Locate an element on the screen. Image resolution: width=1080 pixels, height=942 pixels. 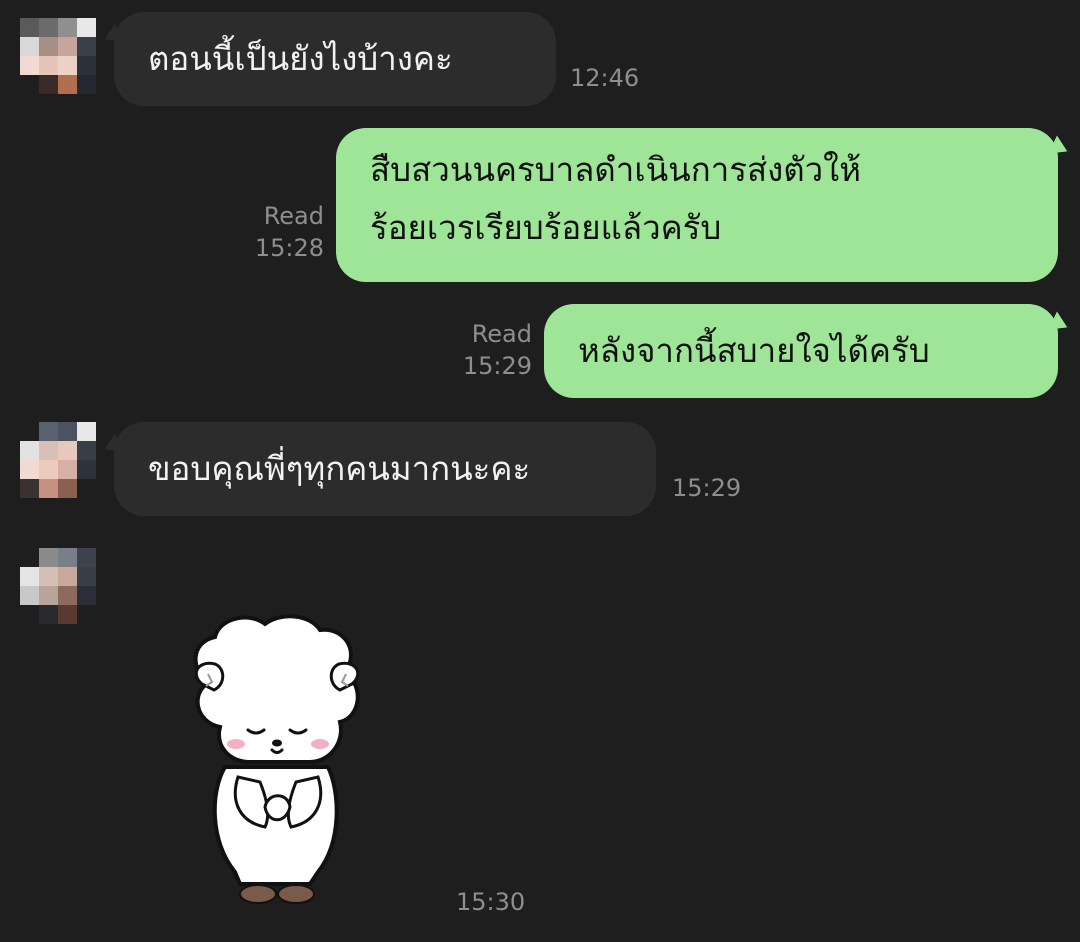
incoming-message-bubble: ตอนนี้เป็นยังไงบ้างคะ is located at coordinates (335, 59).